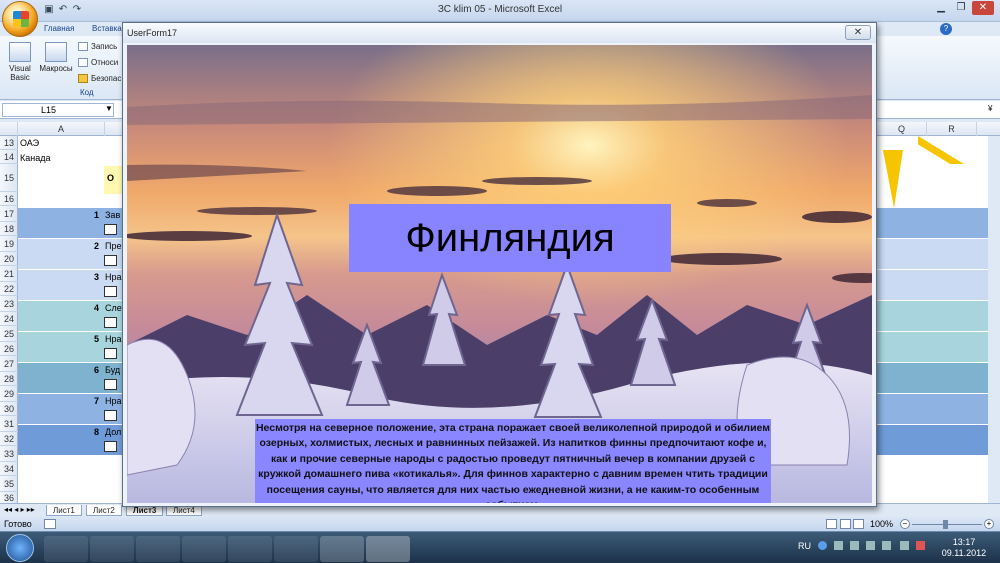 Image resolution: width=1000 pixels, height=563 pixels. What do you see at coordinates (50, 524) in the screenshot?
I see `macro-record-icon` at bounding box center [50, 524].